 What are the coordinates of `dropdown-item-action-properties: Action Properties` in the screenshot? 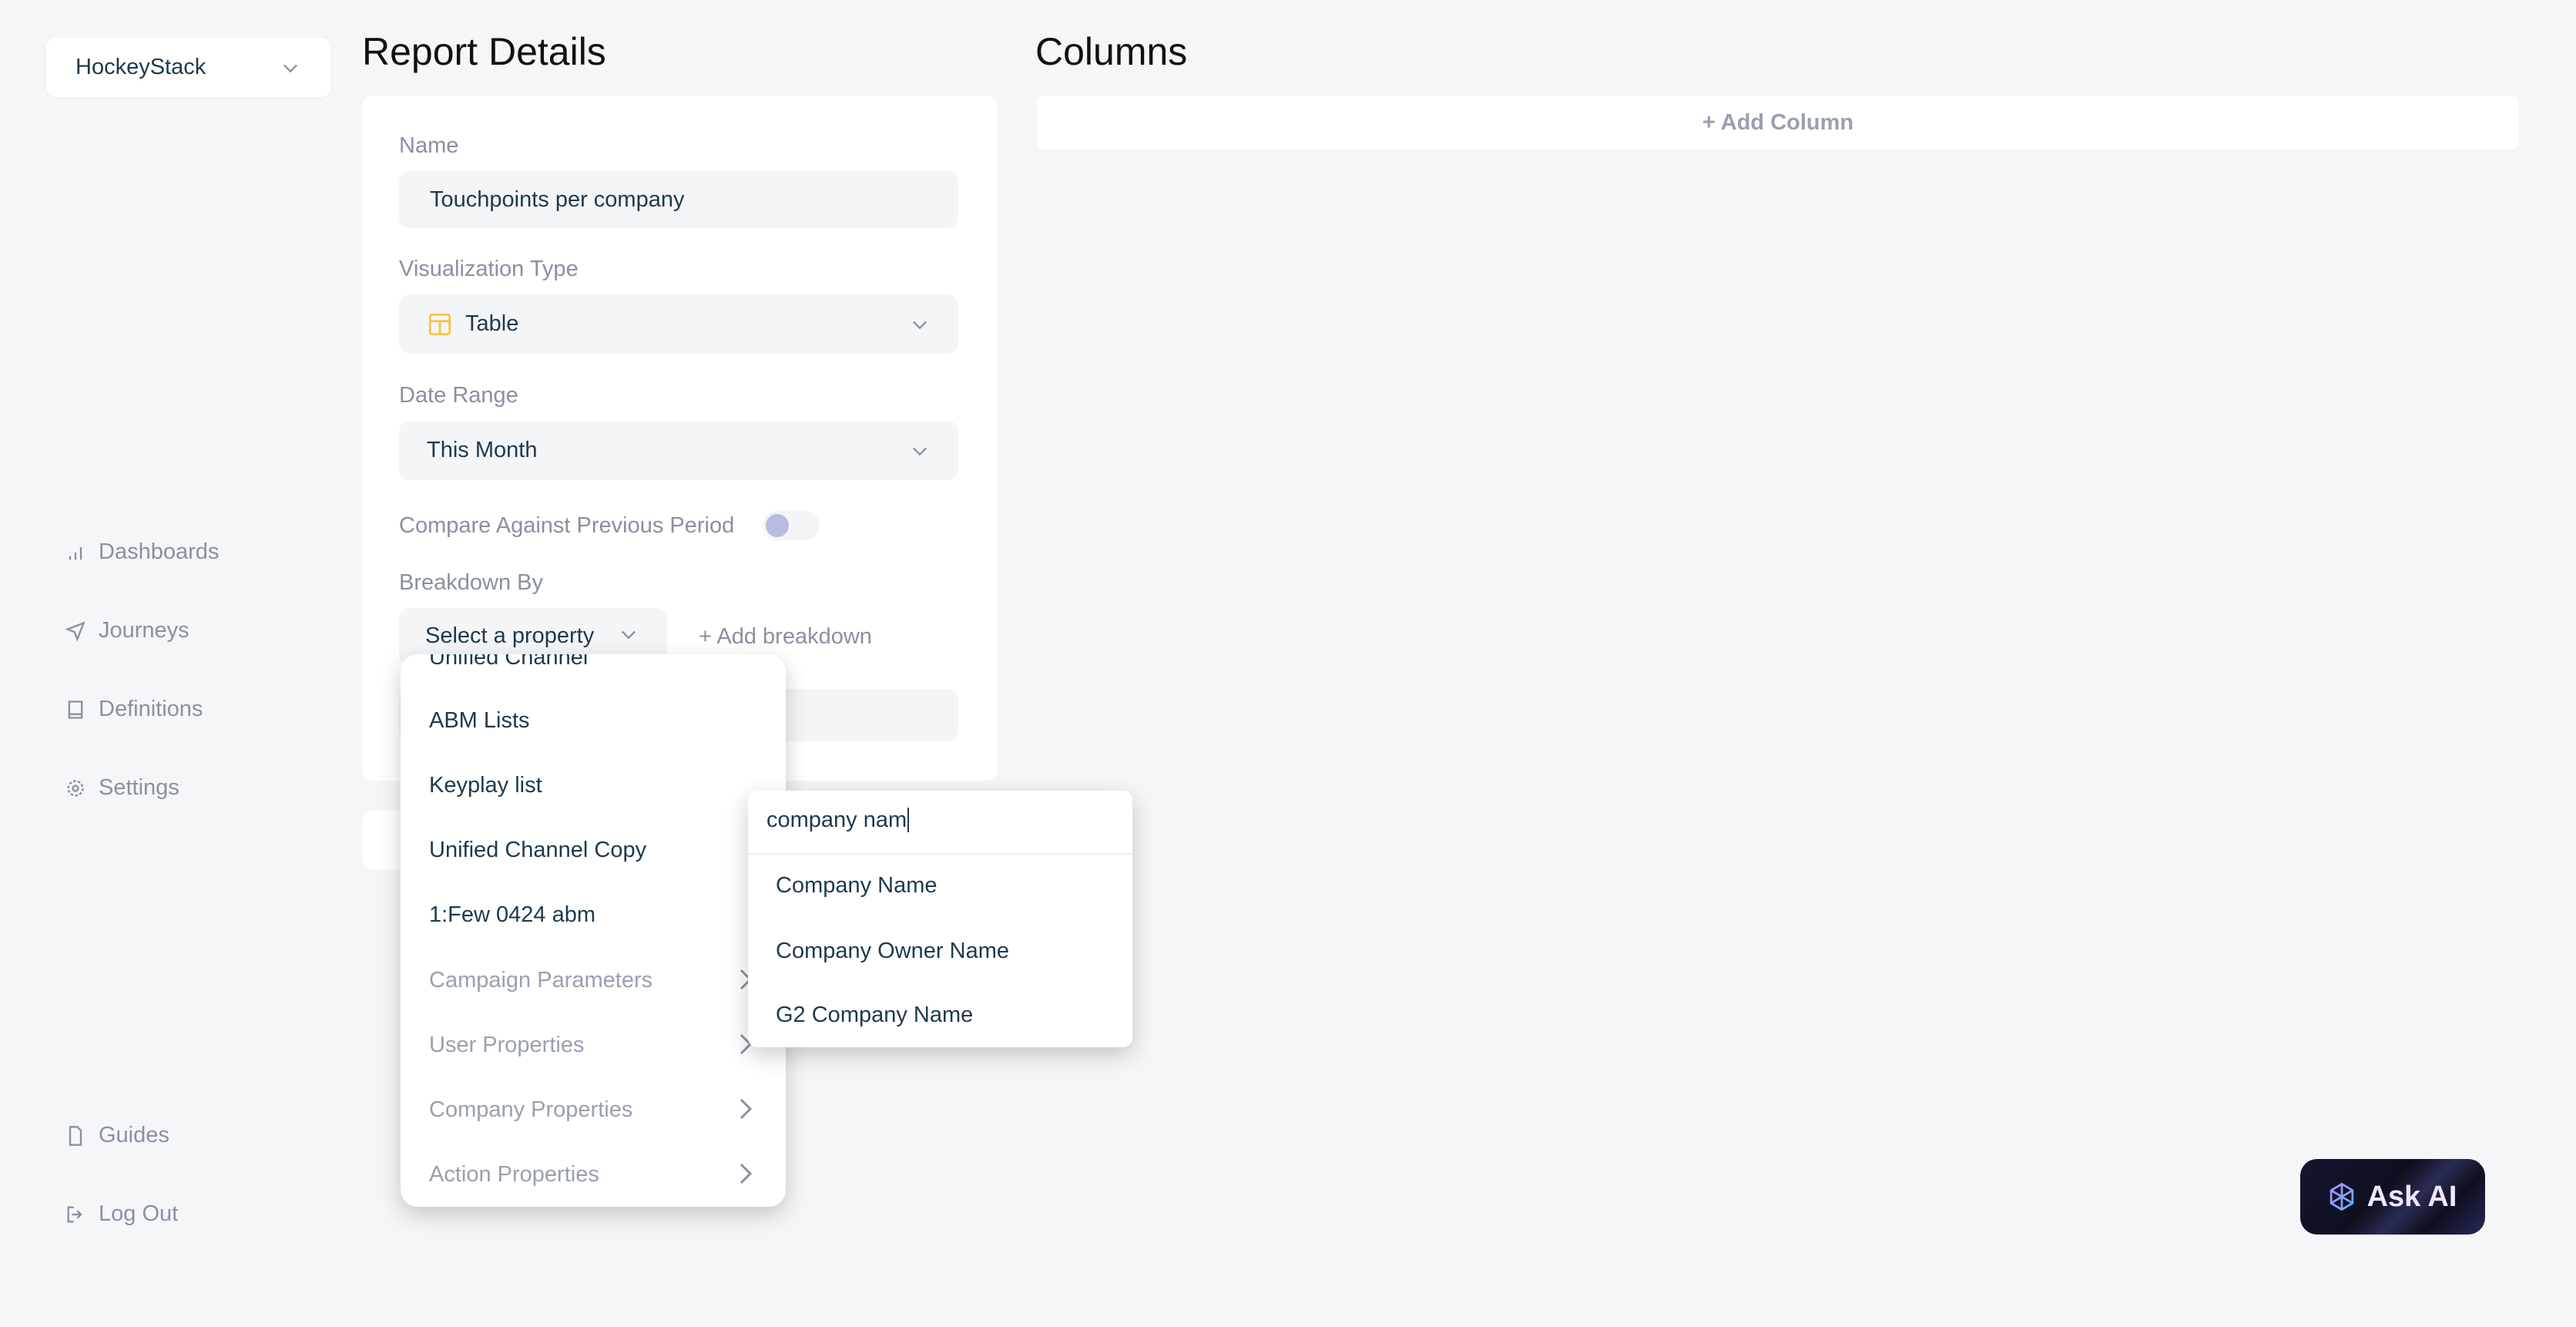 It's located at (514, 1175).